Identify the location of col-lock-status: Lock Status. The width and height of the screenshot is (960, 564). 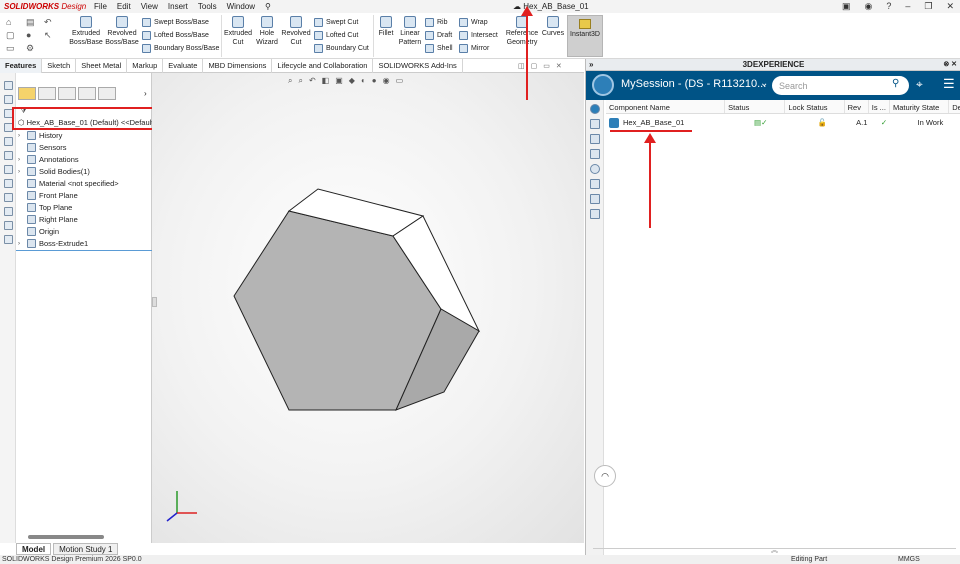
(815, 106).